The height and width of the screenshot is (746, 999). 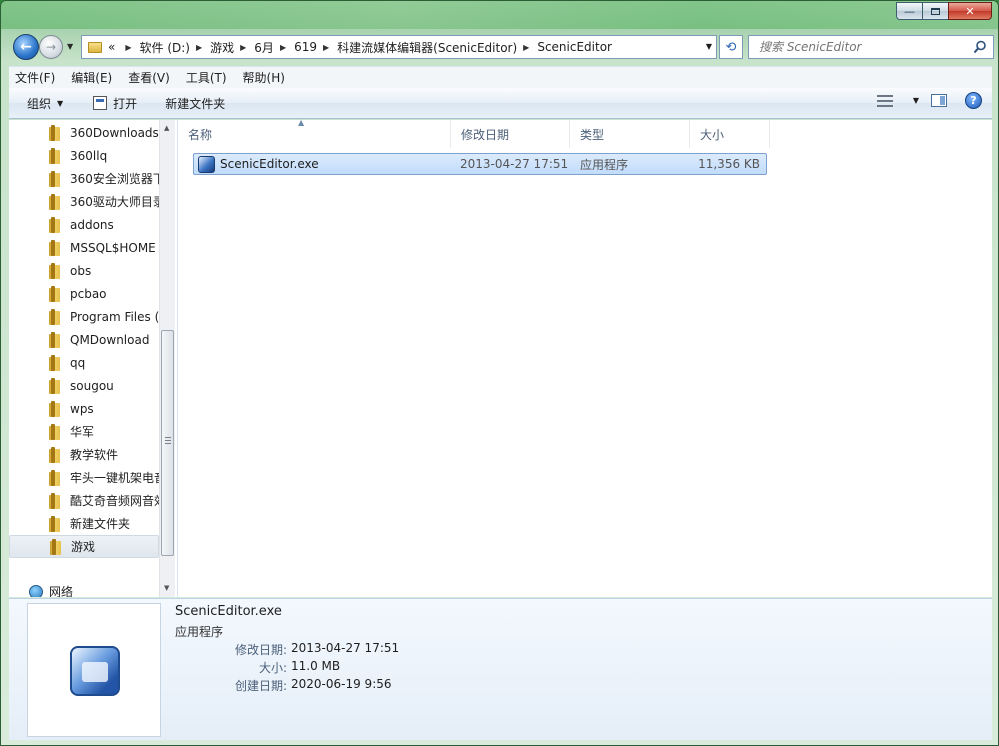 What do you see at coordinates (84, 270) in the screenshot?
I see `tree-item: obs` at bounding box center [84, 270].